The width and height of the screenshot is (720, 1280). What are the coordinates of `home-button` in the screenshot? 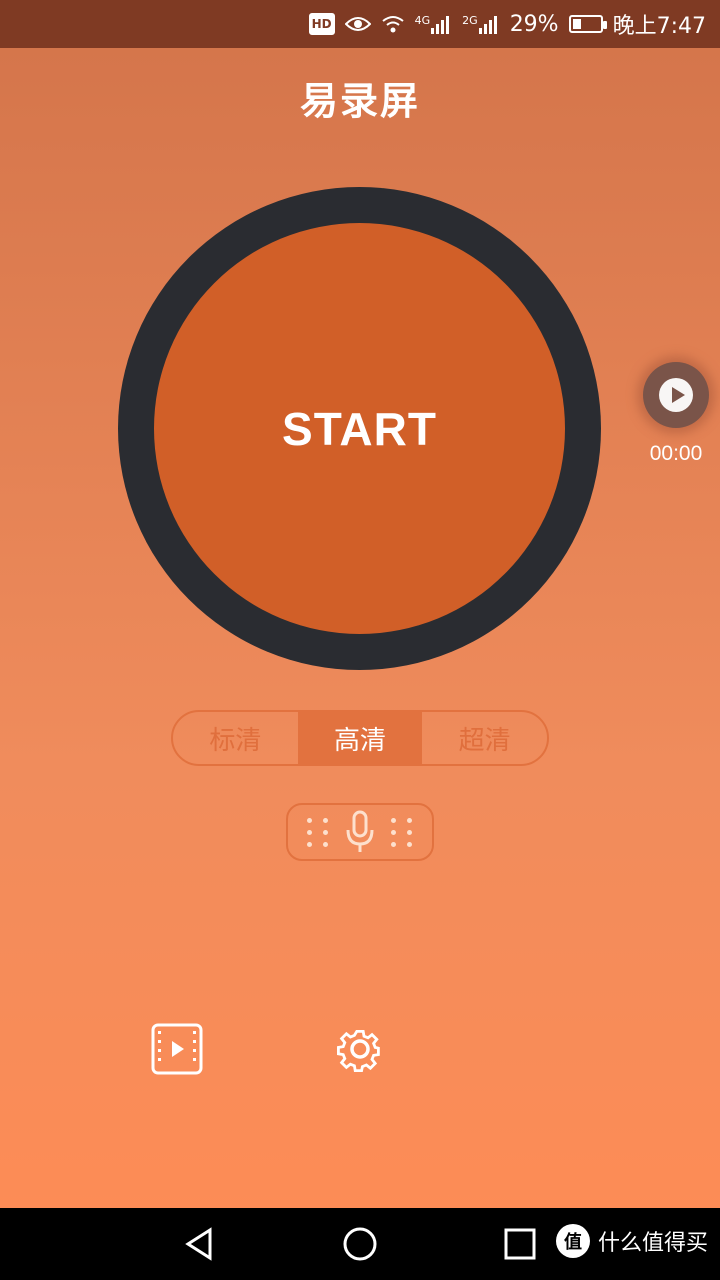 It's located at (360, 1244).